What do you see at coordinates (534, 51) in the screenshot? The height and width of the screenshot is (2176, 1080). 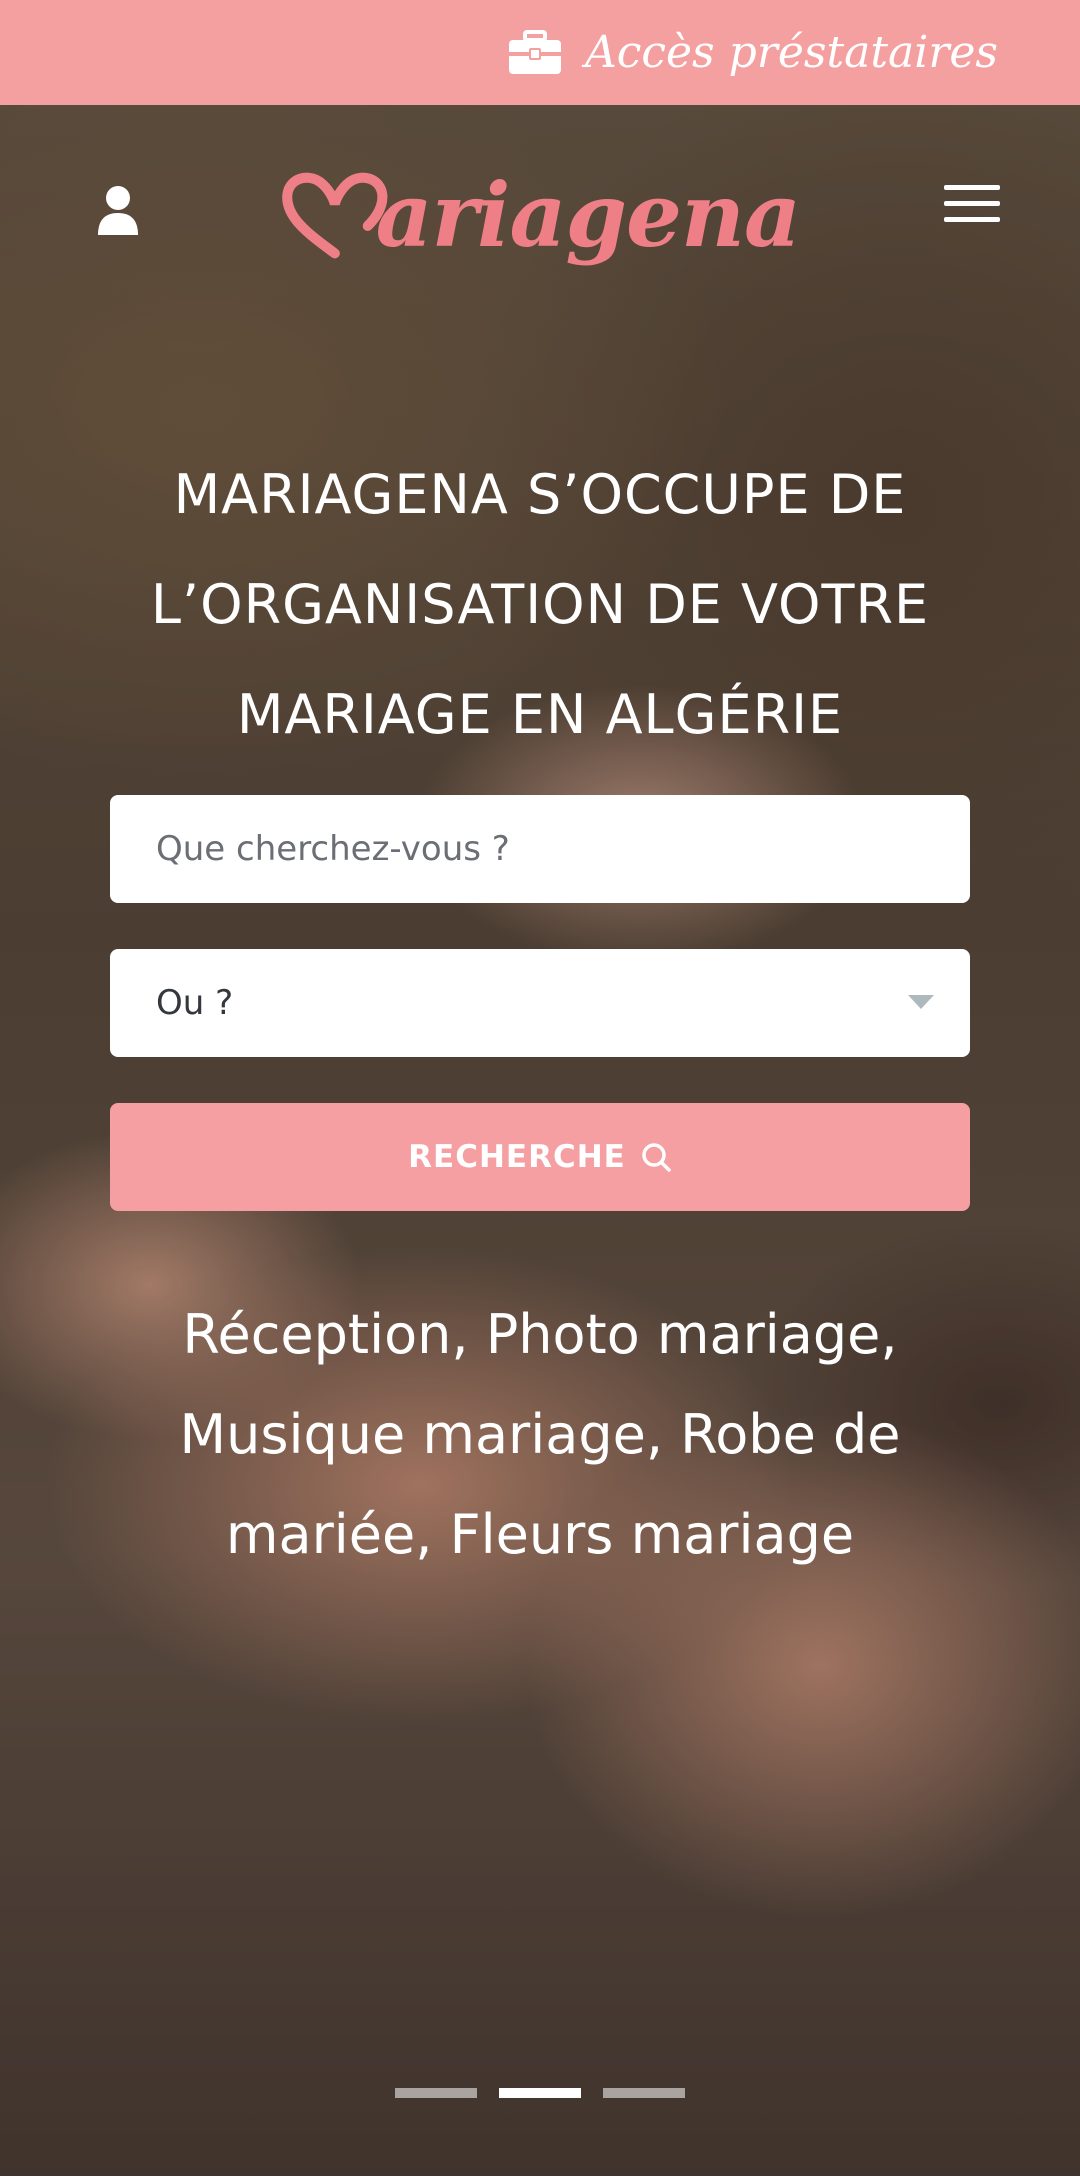 I see `briefcase-icon` at bounding box center [534, 51].